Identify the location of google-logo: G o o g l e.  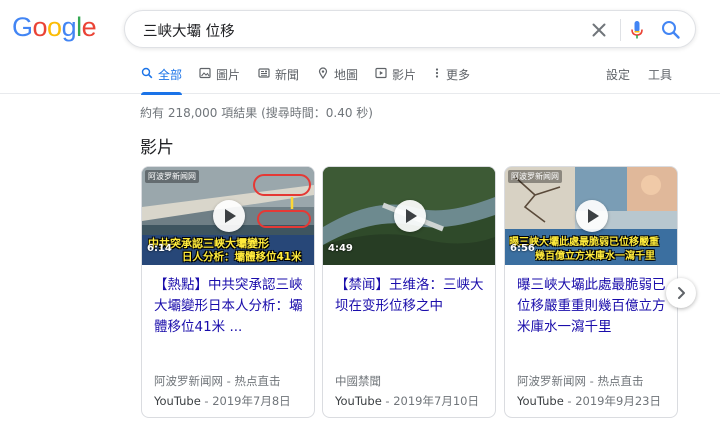
(54, 28).